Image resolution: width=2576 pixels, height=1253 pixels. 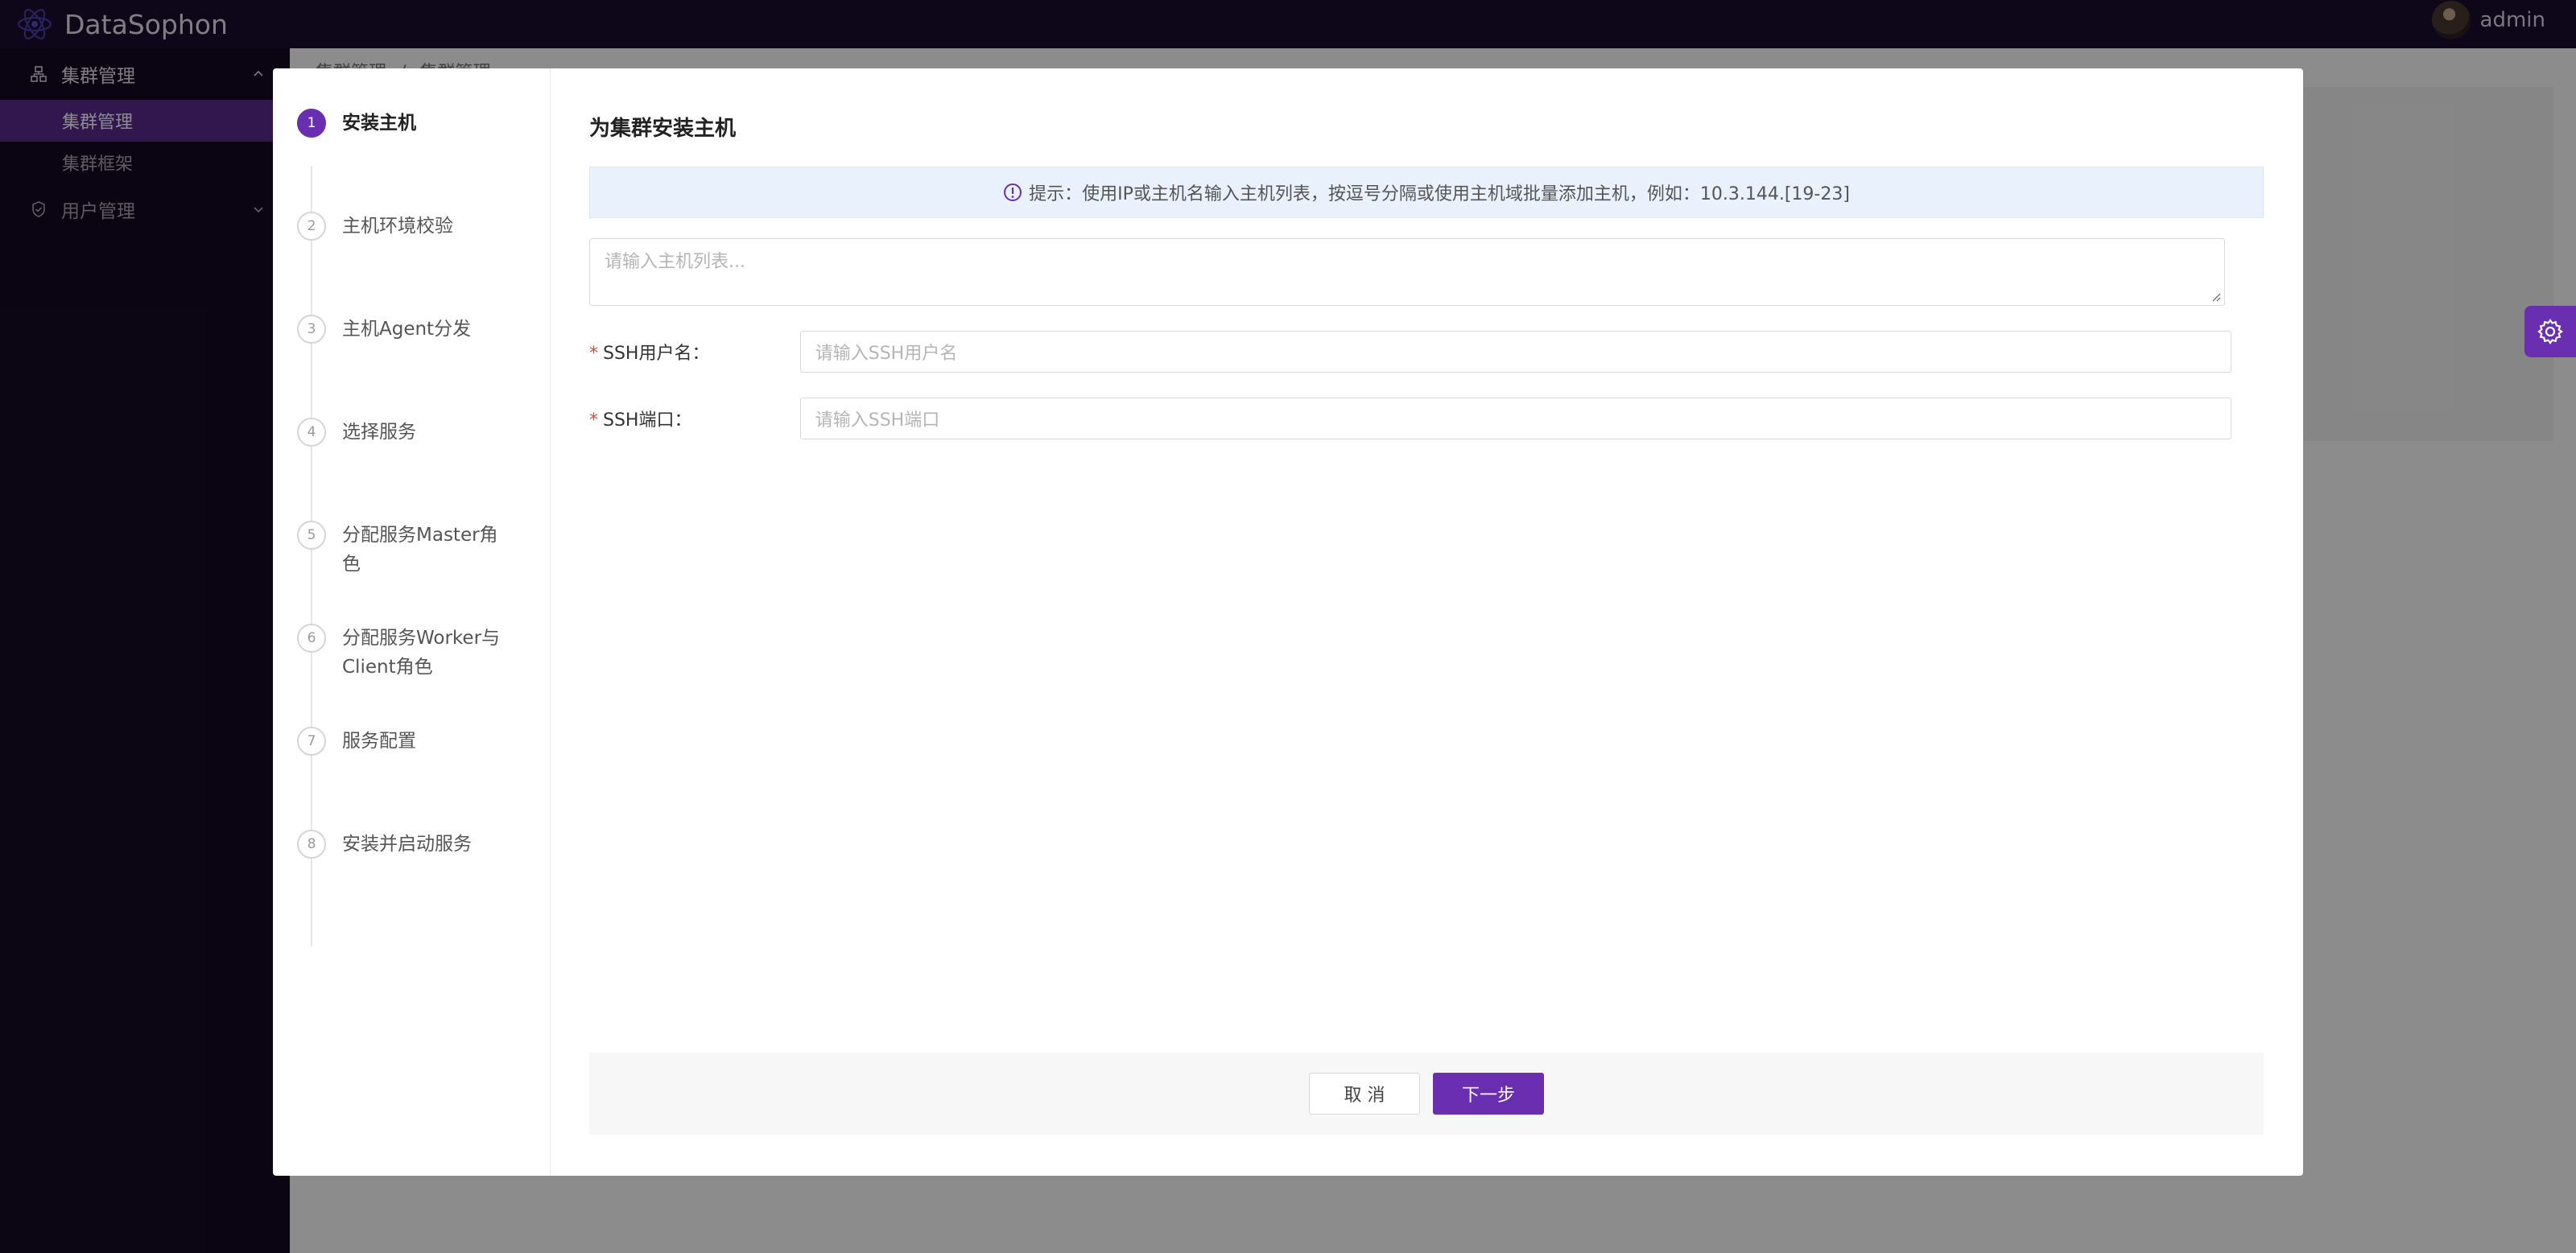 I want to click on ssh-user-row: * SSH用户名： 请输入SSH用户名, so click(x=1410, y=351).